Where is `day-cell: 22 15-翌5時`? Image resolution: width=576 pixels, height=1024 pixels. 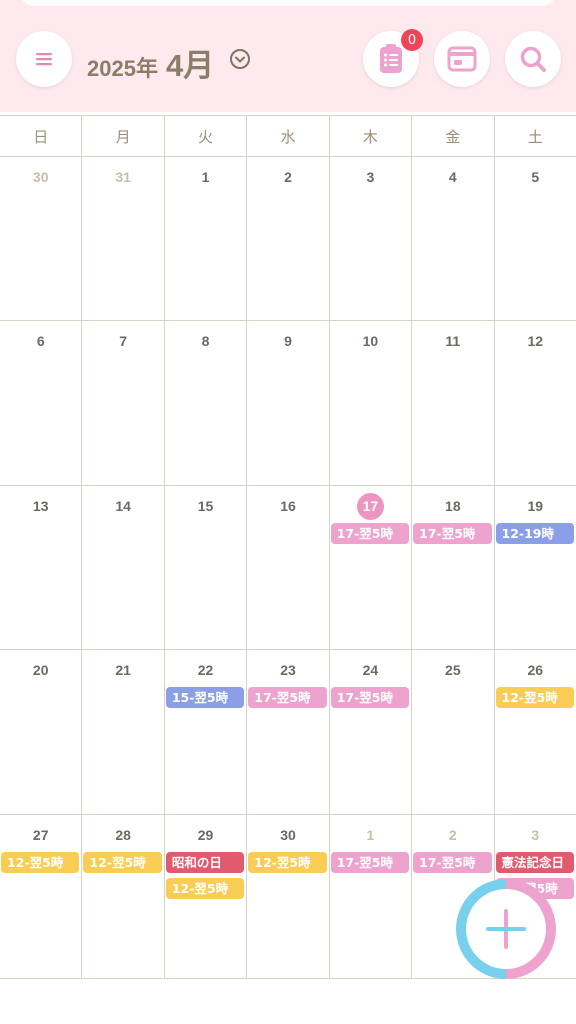 day-cell: 22 15-翌5時 is located at coordinates (206, 732).